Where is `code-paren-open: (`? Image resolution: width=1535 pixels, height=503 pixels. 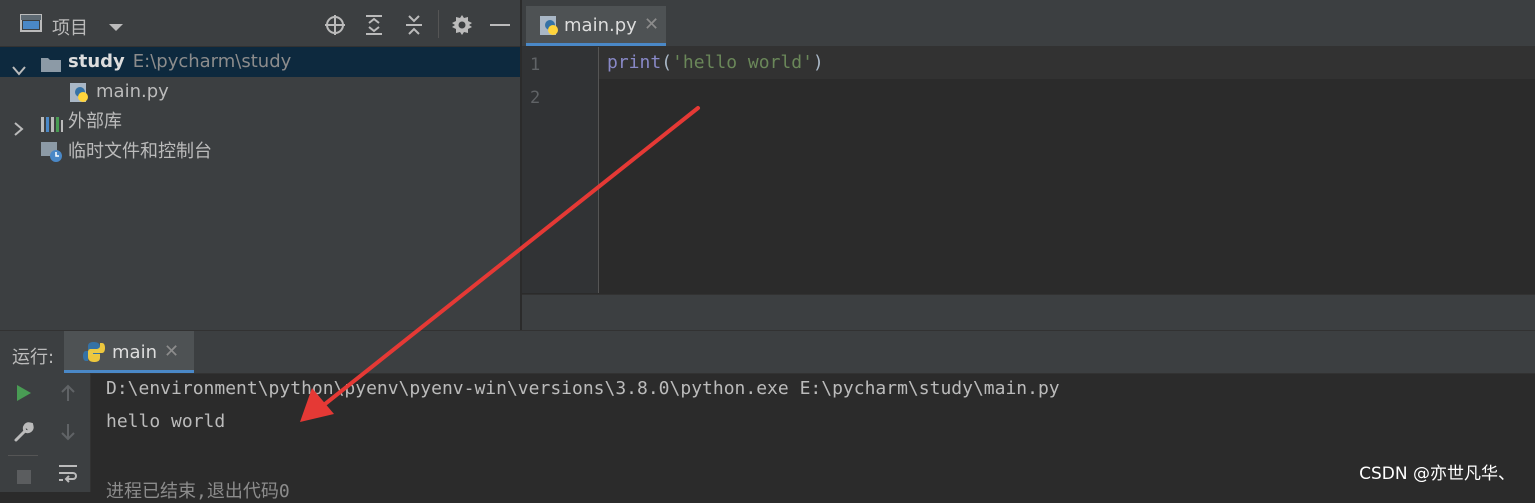 code-paren-open: ( is located at coordinates (667, 62).